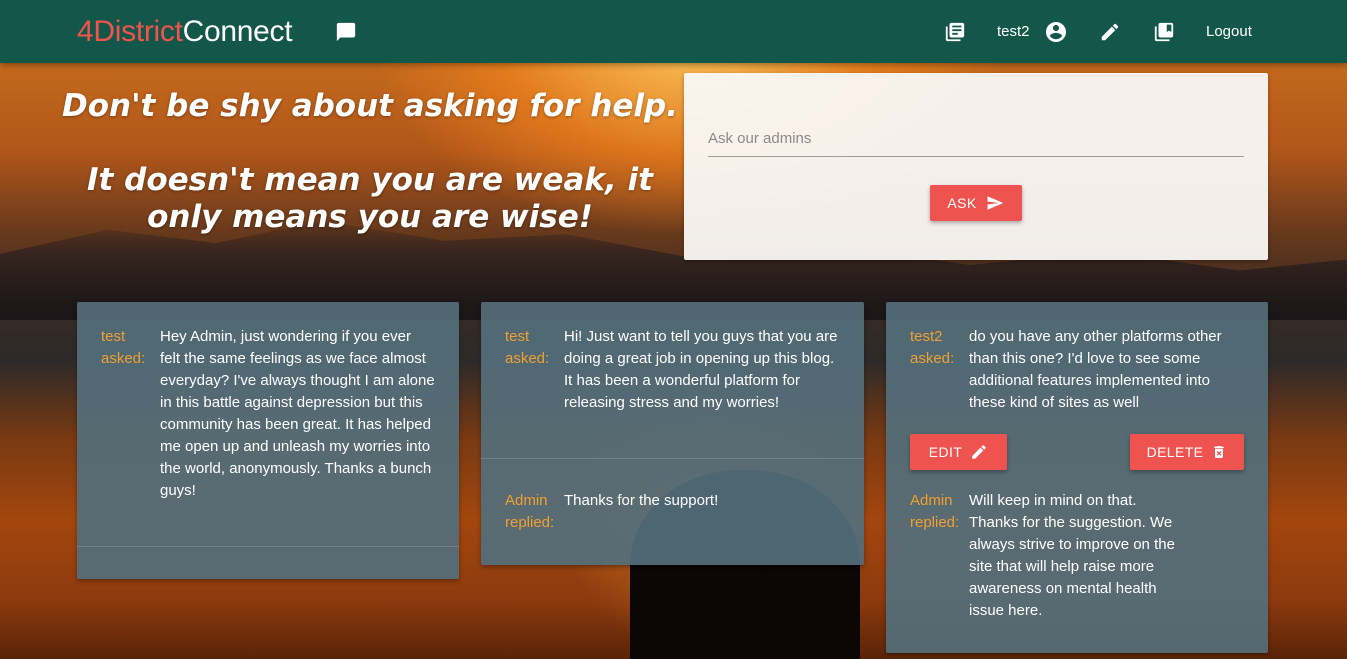 The width and height of the screenshot is (1347, 659). Describe the element at coordinates (976, 139) in the screenshot. I see `ask-input` at that location.